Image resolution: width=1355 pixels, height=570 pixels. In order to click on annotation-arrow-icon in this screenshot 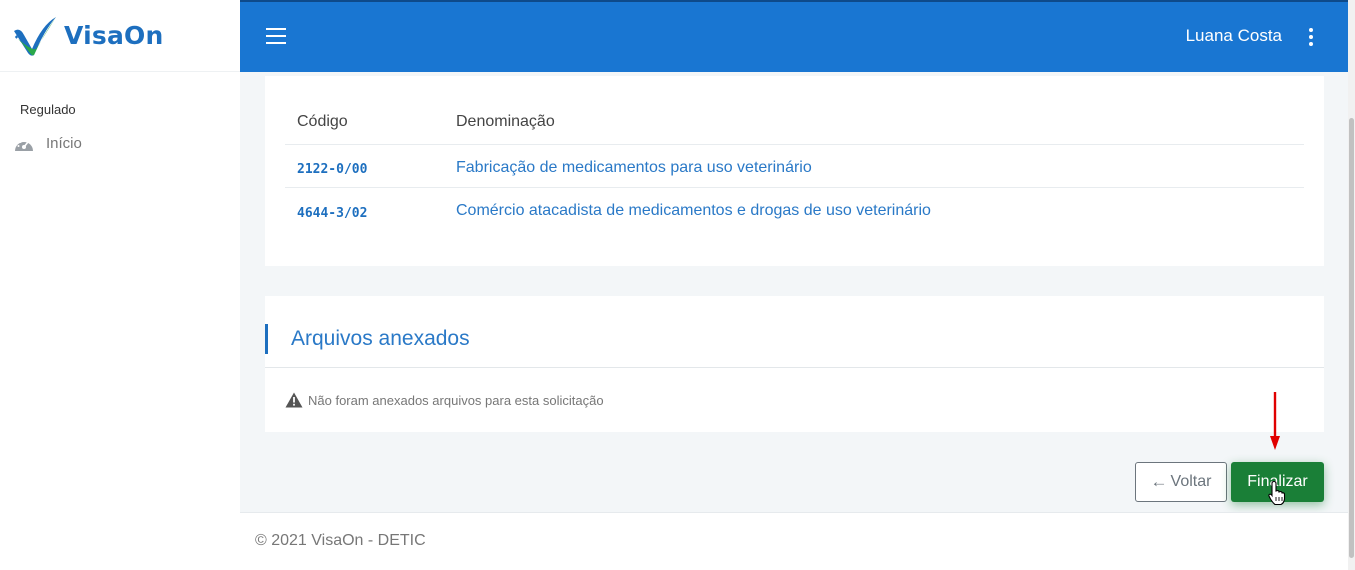, I will do `click(1275, 421)`.